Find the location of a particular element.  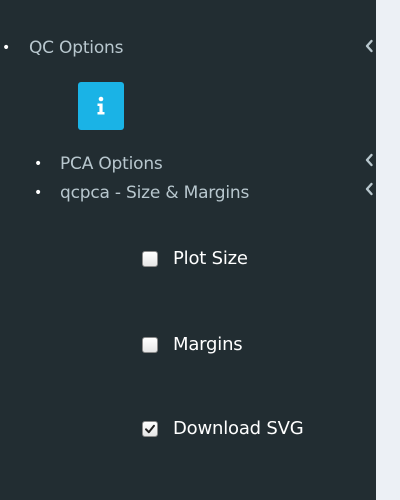

info-button is located at coordinates (101, 106).